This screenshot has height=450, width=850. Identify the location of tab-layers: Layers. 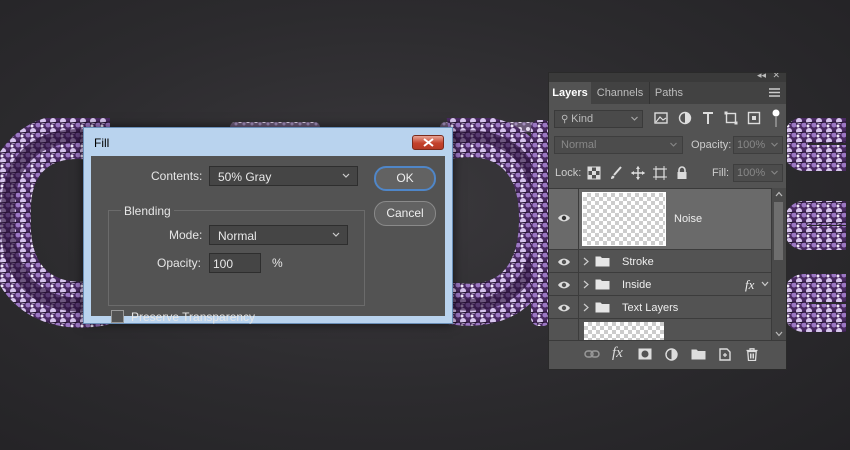
(570, 93).